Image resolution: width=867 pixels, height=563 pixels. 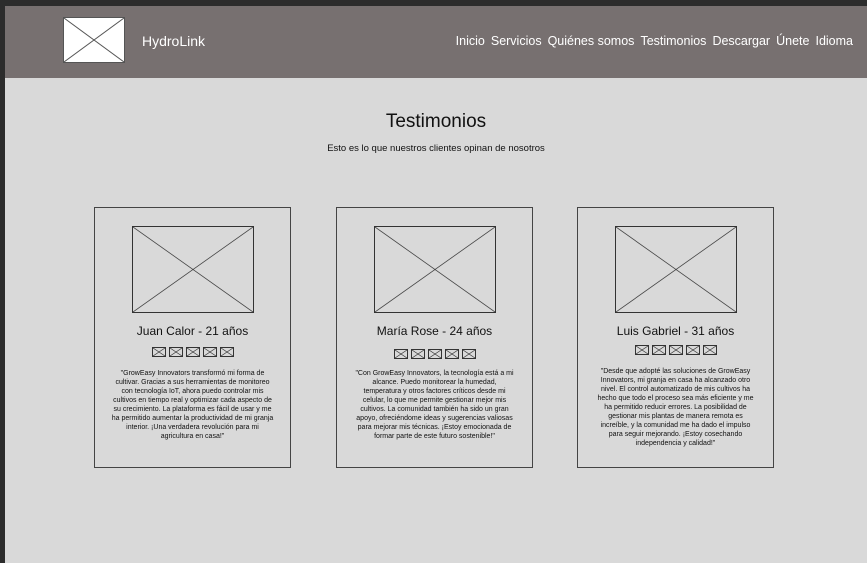 I want to click on nav-link-descargar: Descargar, so click(x=741, y=41).